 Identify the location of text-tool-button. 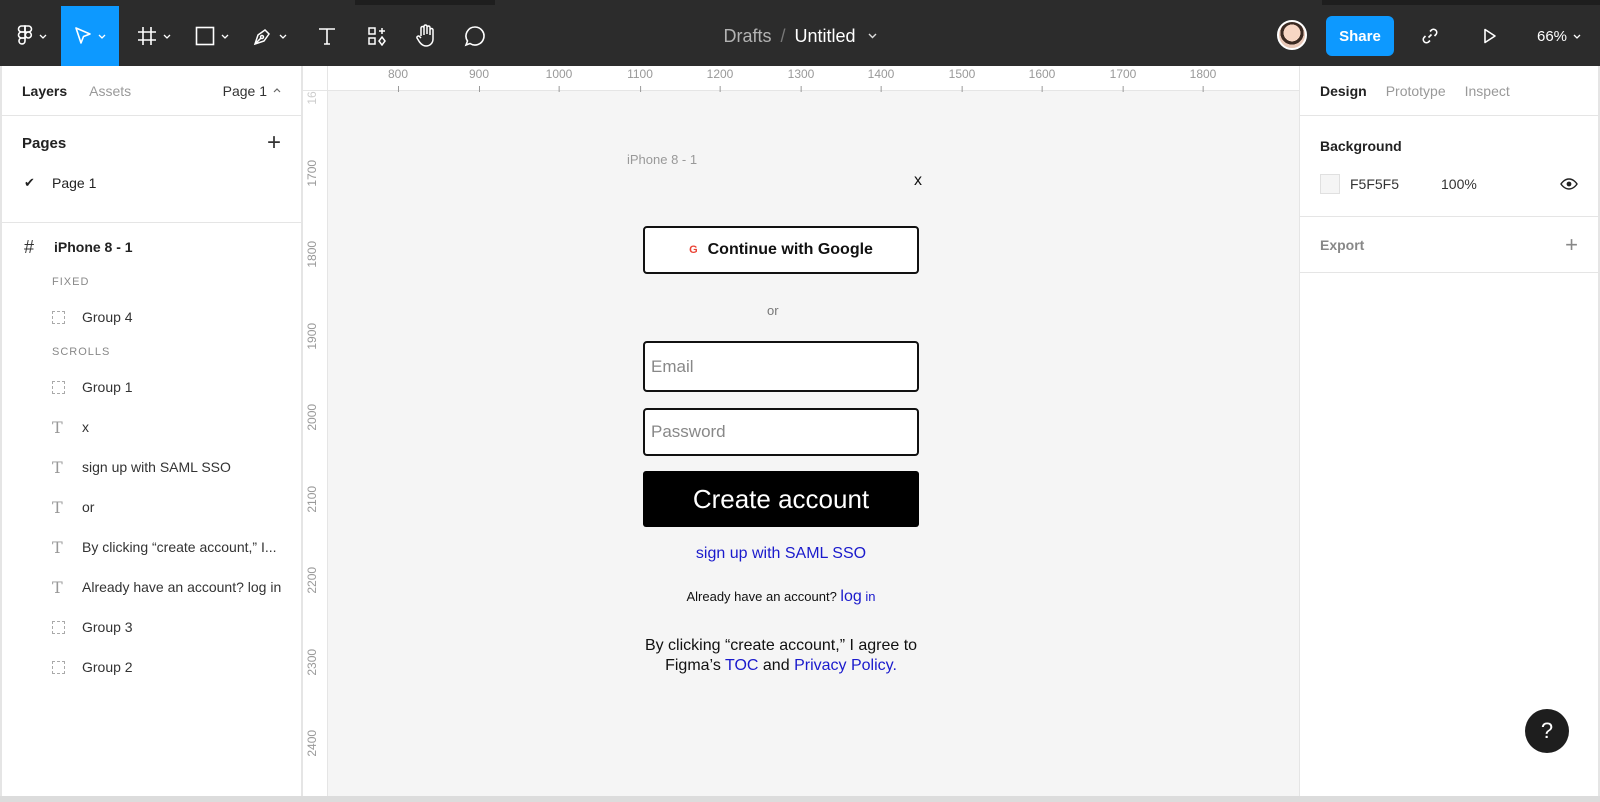
(327, 36).